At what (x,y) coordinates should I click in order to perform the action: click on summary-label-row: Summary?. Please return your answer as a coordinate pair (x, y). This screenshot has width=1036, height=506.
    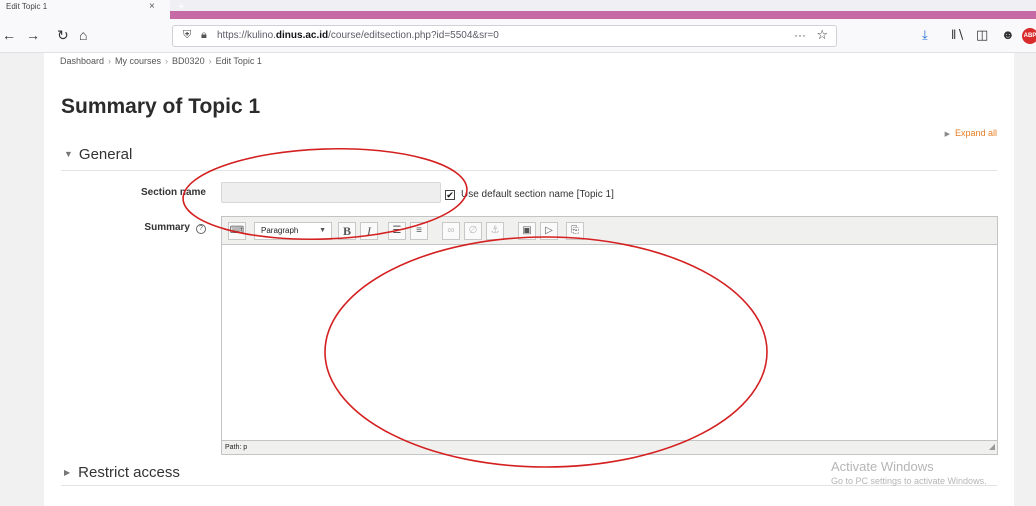
    Looking at the image, I should click on (175, 228).